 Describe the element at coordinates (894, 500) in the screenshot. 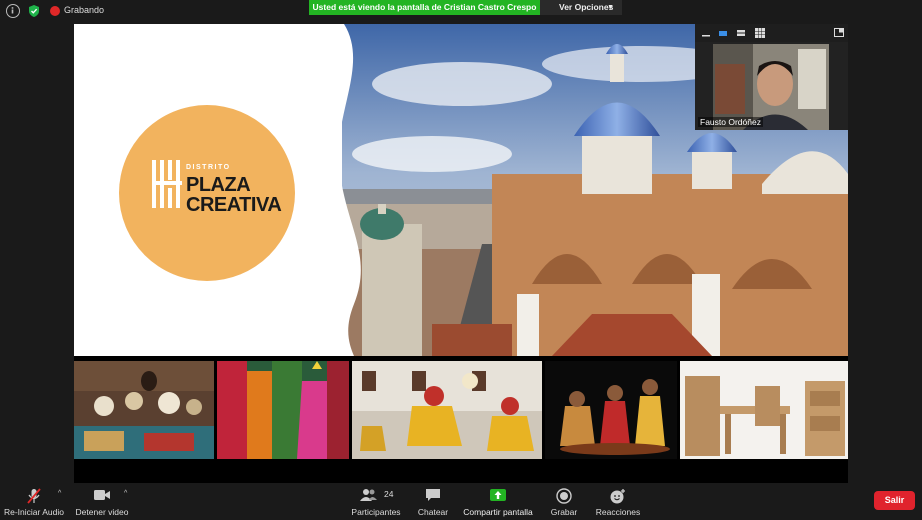

I see `leave-meeting-button: Salir` at that location.